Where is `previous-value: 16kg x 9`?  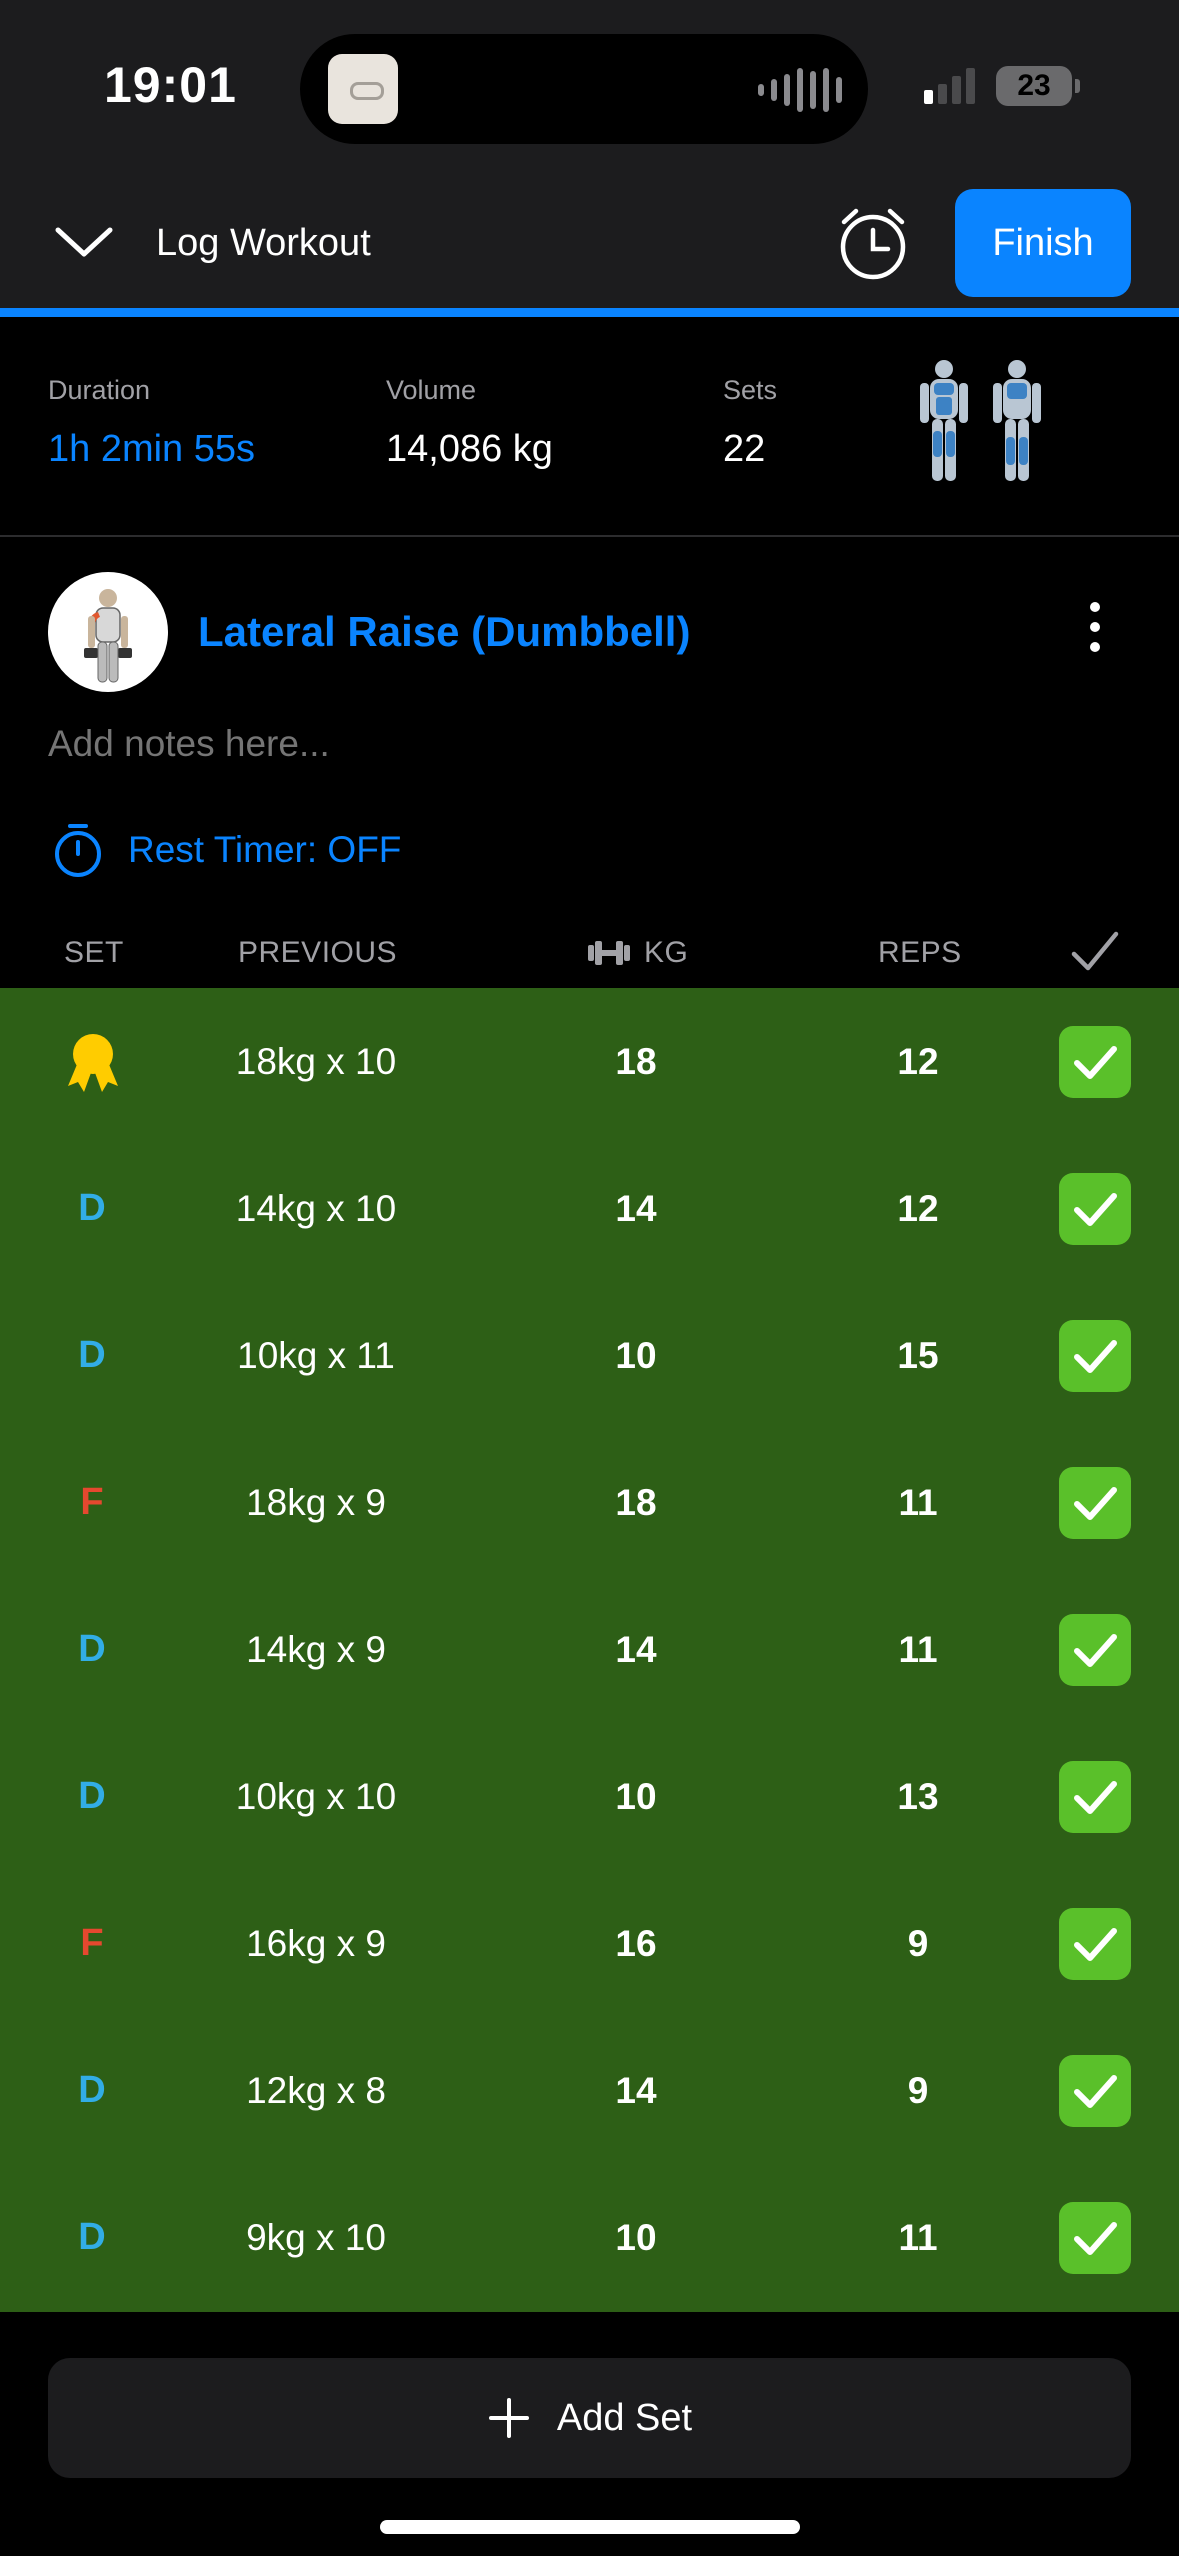
previous-value: 16kg x 9 is located at coordinates (316, 1943).